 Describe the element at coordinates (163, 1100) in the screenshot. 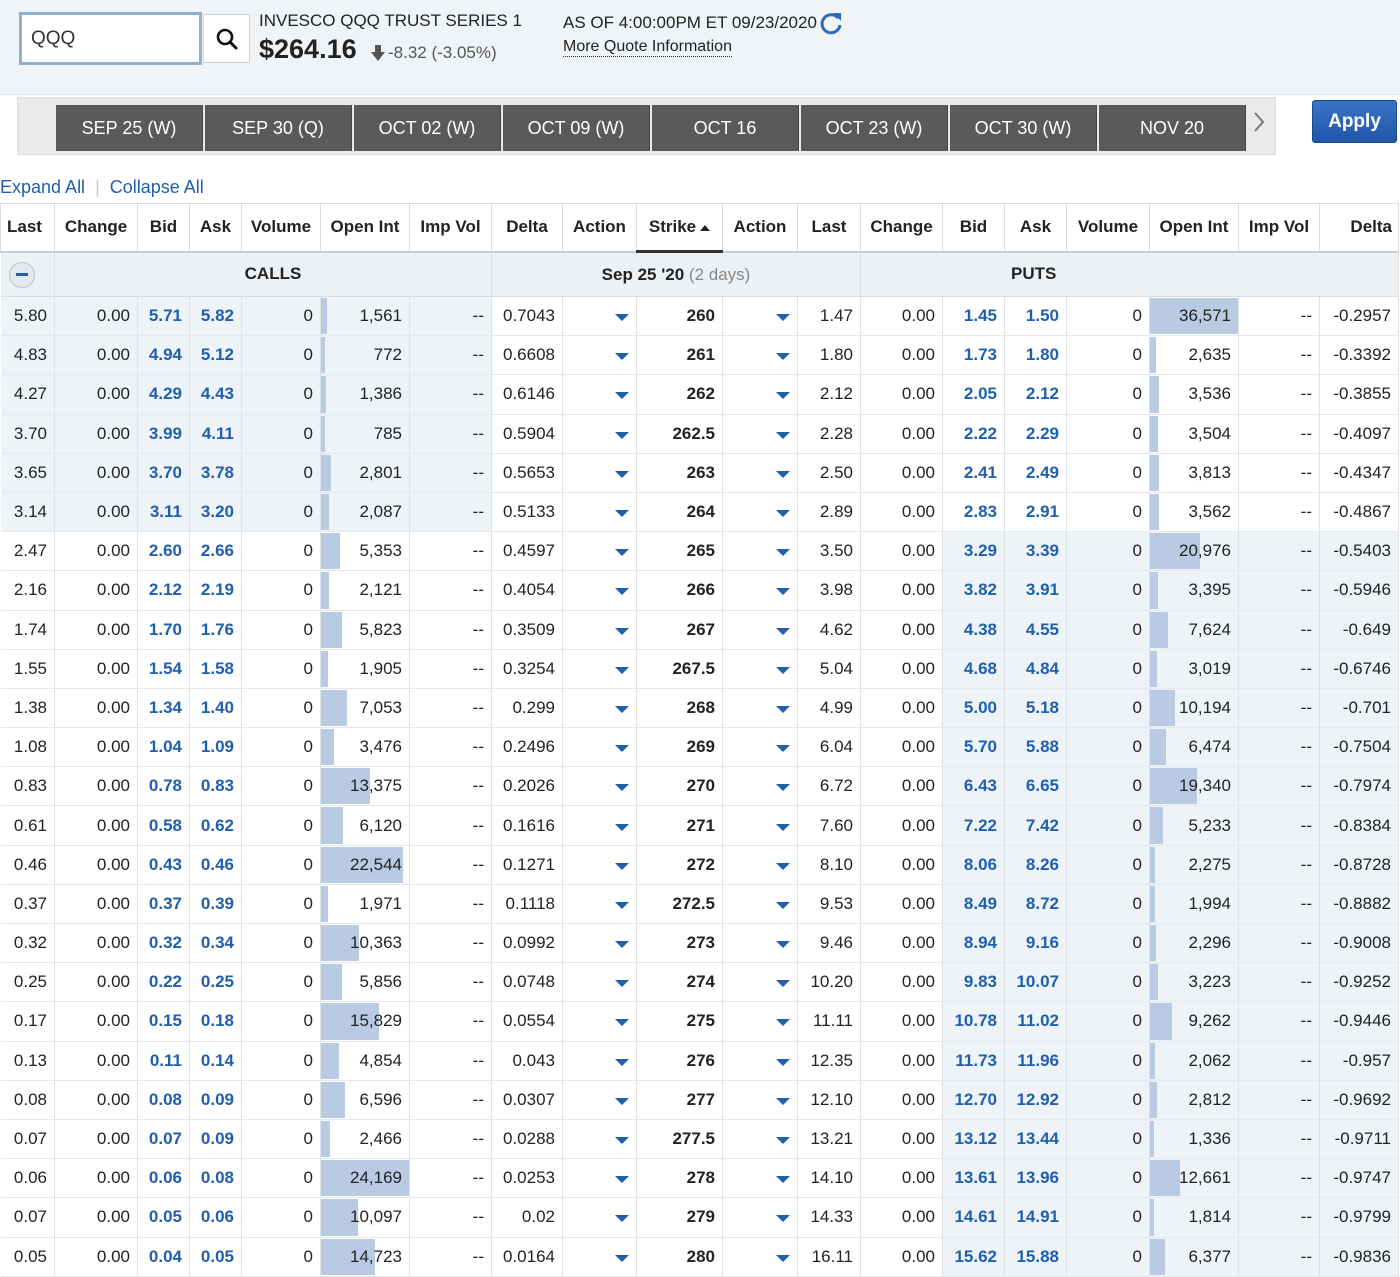

I see `call-bid-cell: 0.08` at that location.